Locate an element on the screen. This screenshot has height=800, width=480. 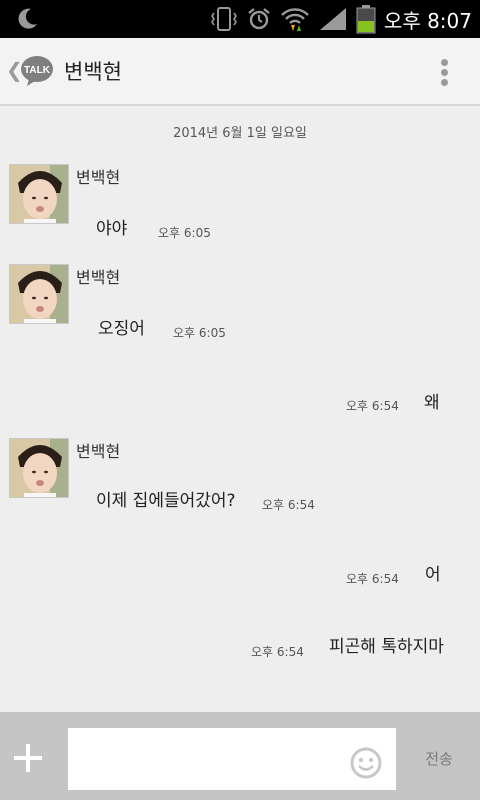
kakaotalk-logo: TALK is located at coordinates (37, 71).